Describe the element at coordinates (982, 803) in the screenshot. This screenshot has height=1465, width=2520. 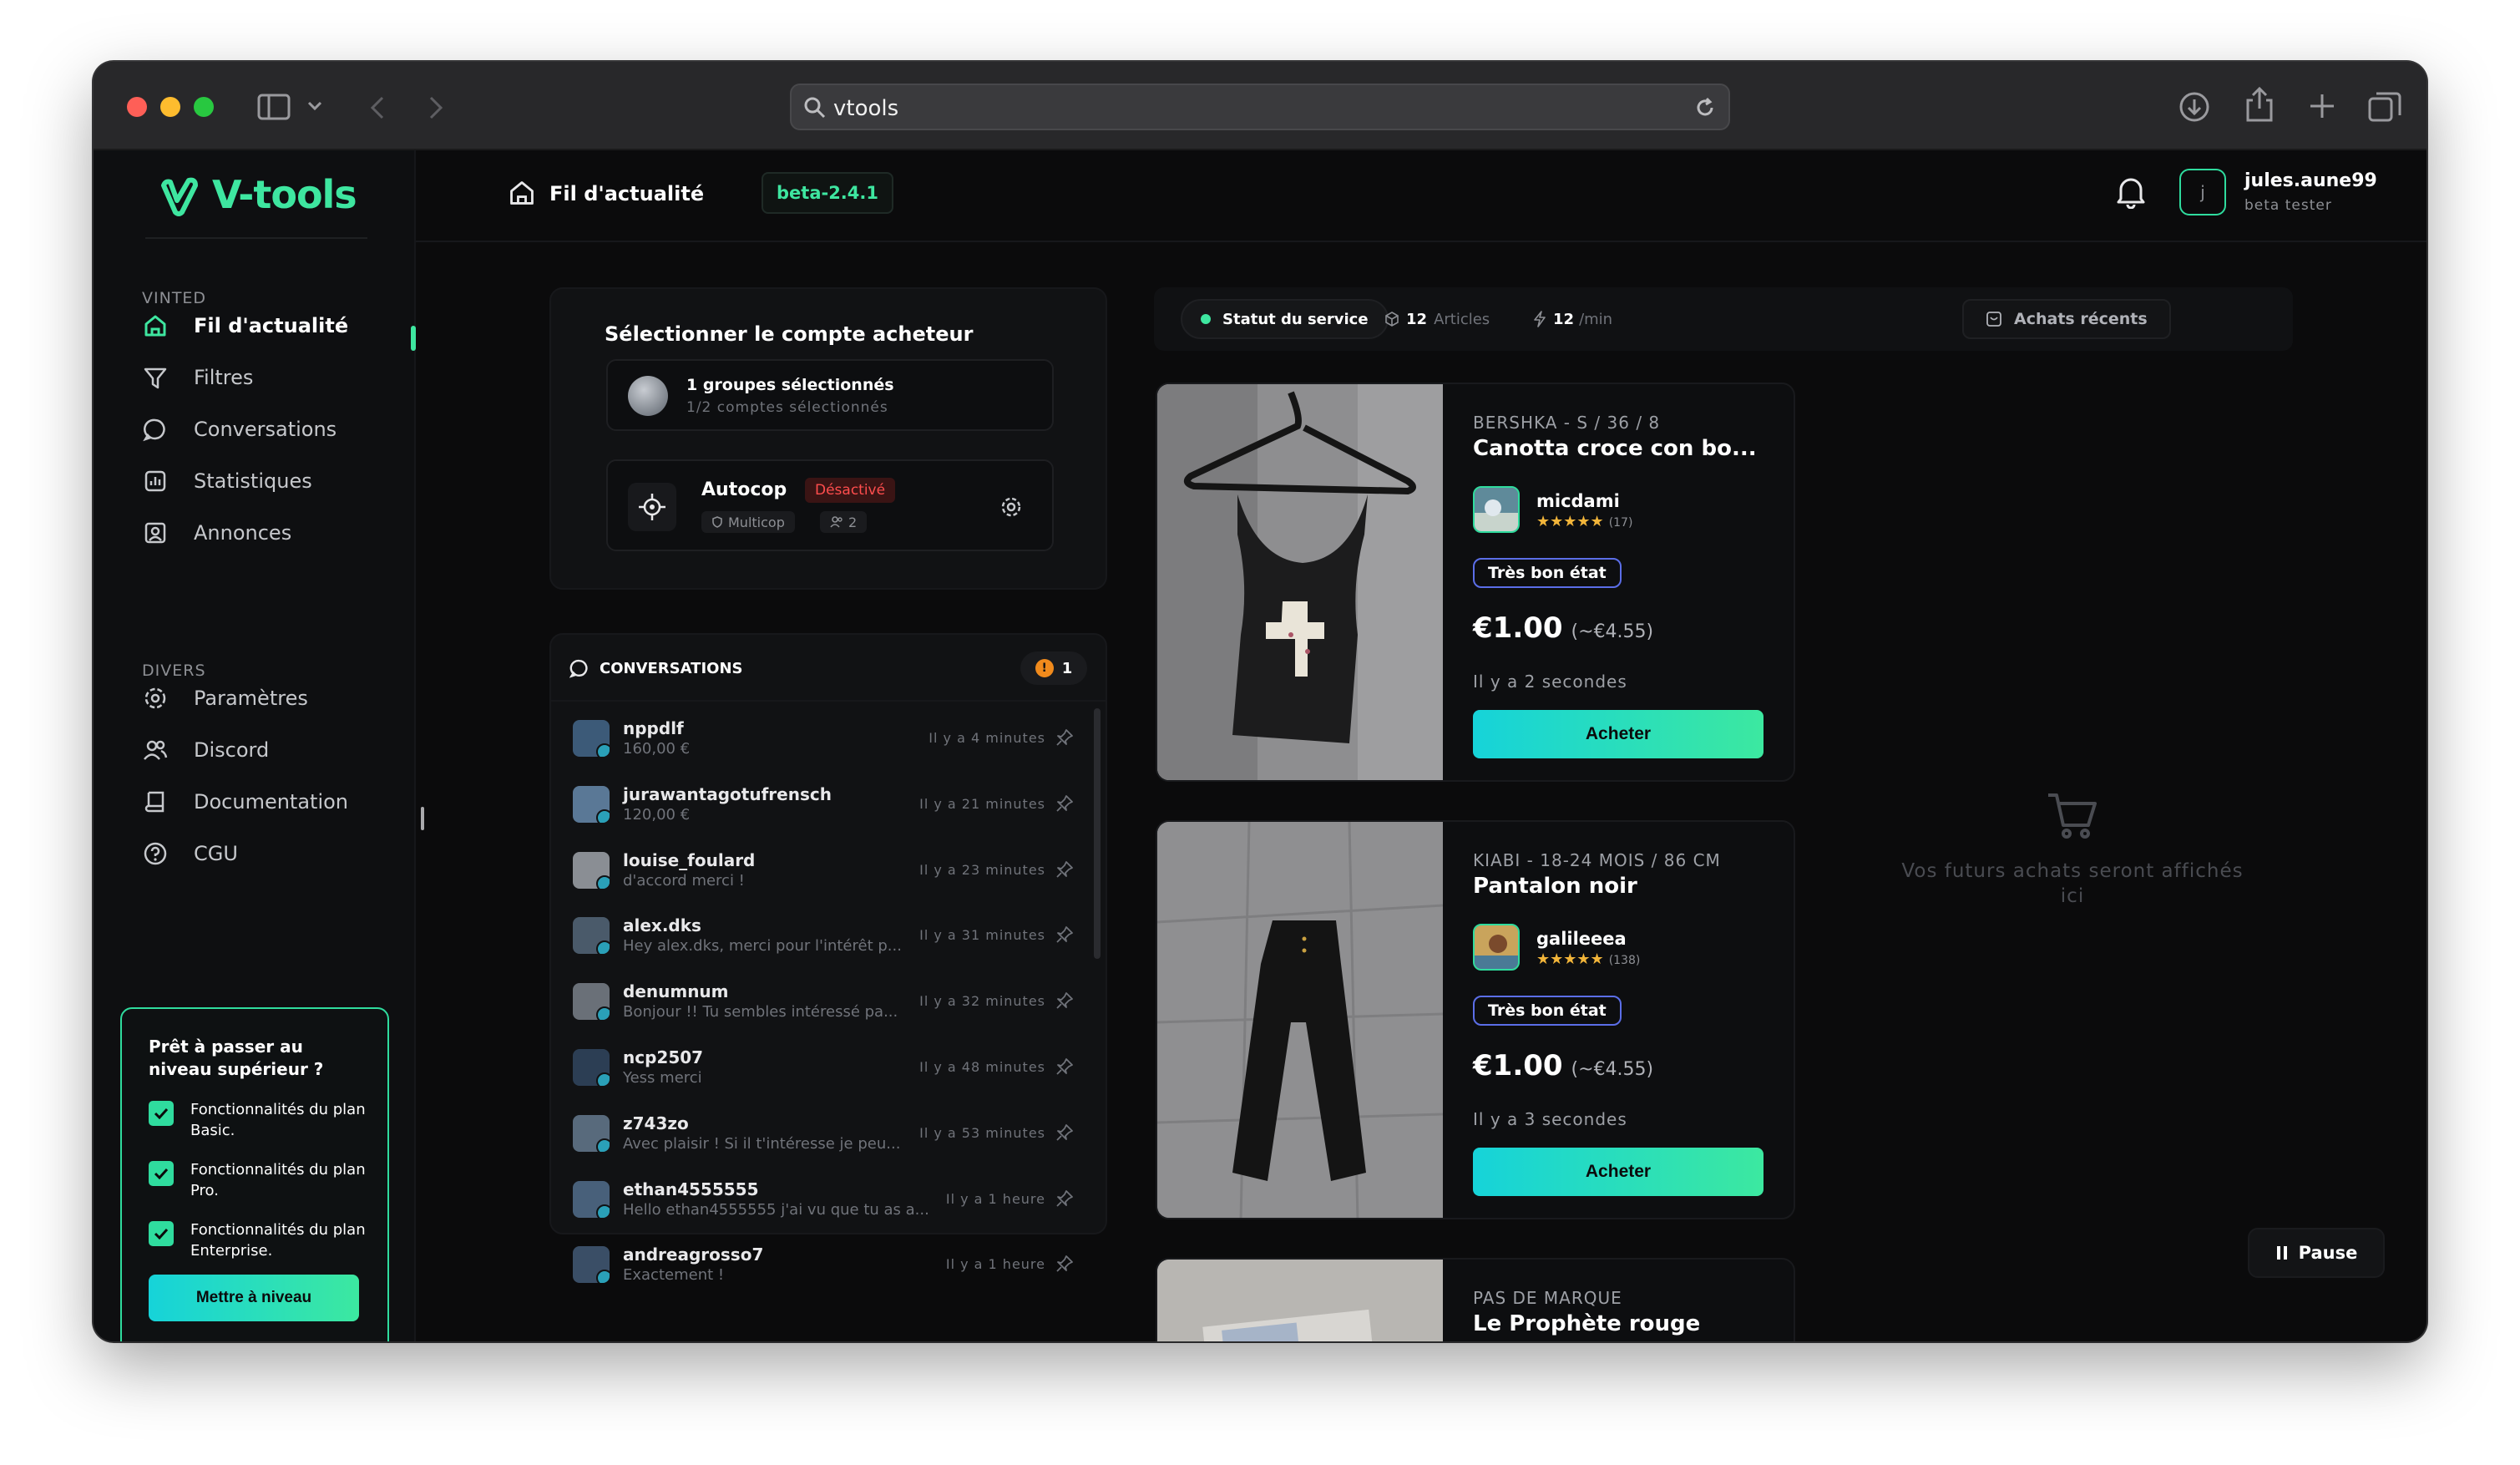
I see `conversation-time: Il y a 21 minutes` at that location.